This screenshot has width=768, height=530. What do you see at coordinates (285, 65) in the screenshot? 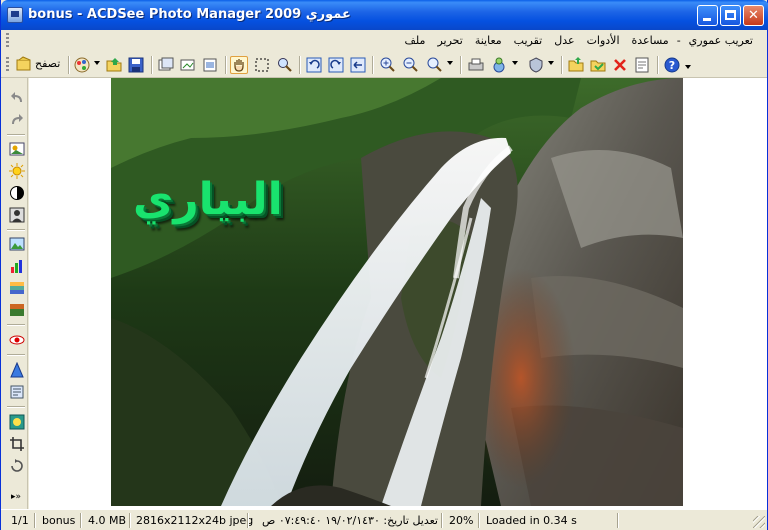
I see `zoom-lens-icon` at bounding box center [285, 65].